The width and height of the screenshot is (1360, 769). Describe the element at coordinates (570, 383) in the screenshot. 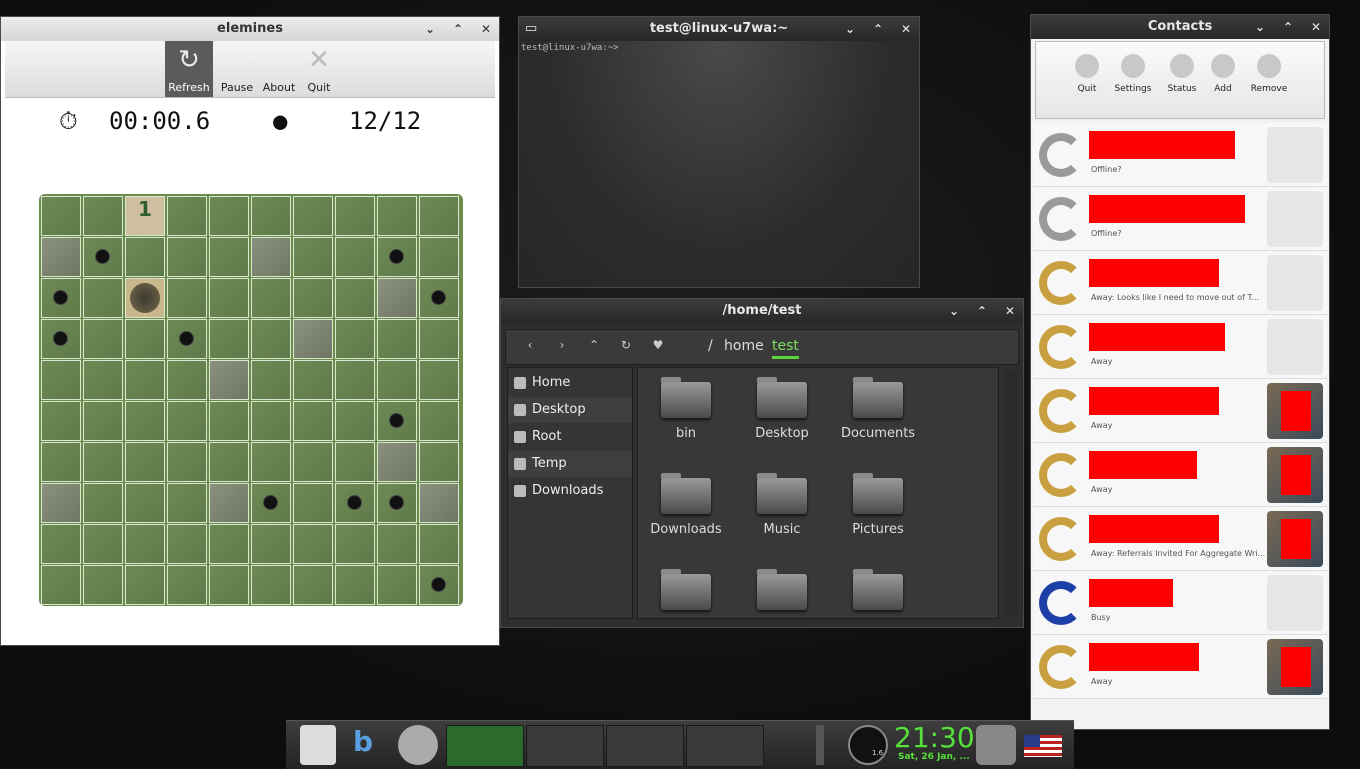

I see `sidebar-item-home: Home` at that location.